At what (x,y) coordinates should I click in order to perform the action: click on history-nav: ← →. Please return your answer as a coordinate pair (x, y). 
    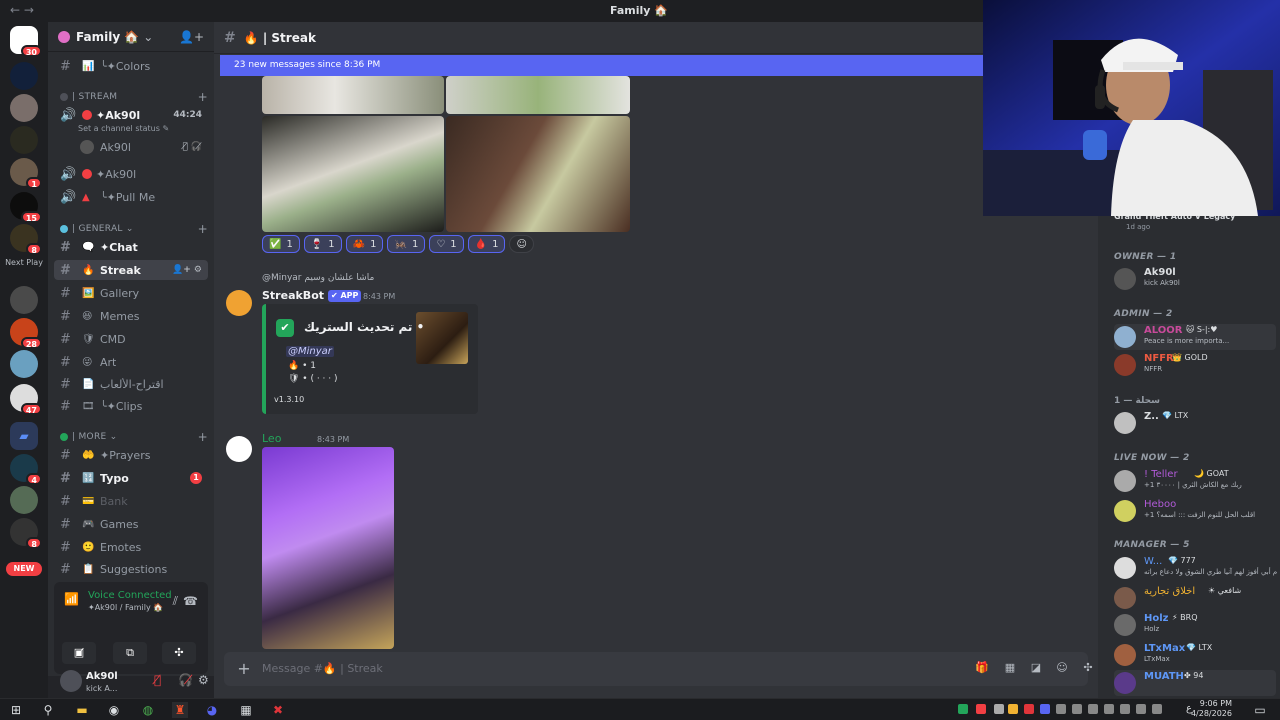
    Looking at the image, I should click on (22, 10).